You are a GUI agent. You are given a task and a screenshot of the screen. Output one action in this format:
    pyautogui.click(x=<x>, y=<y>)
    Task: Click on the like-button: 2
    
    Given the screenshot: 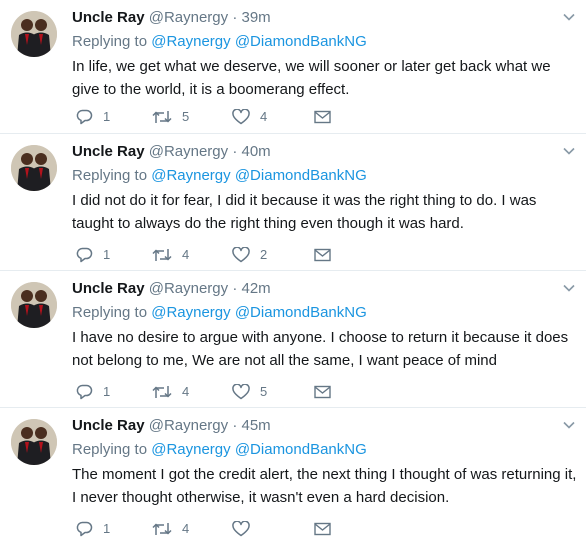 What is the action you would take?
    pyautogui.click(x=249, y=255)
    